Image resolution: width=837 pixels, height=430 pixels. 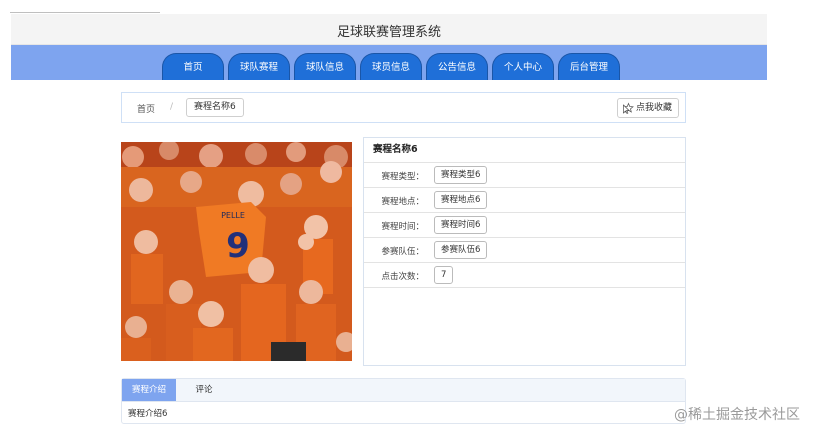 I want to click on tabs-header: 赛程介绍 评论, so click(x=403, y=390).